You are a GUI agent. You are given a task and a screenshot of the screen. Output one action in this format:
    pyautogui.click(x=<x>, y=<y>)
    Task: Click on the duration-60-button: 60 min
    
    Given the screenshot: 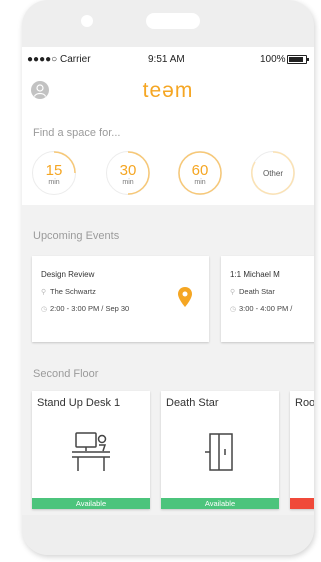 What is the action you would take?
    pyautogui.click(x=200, y=173)
    